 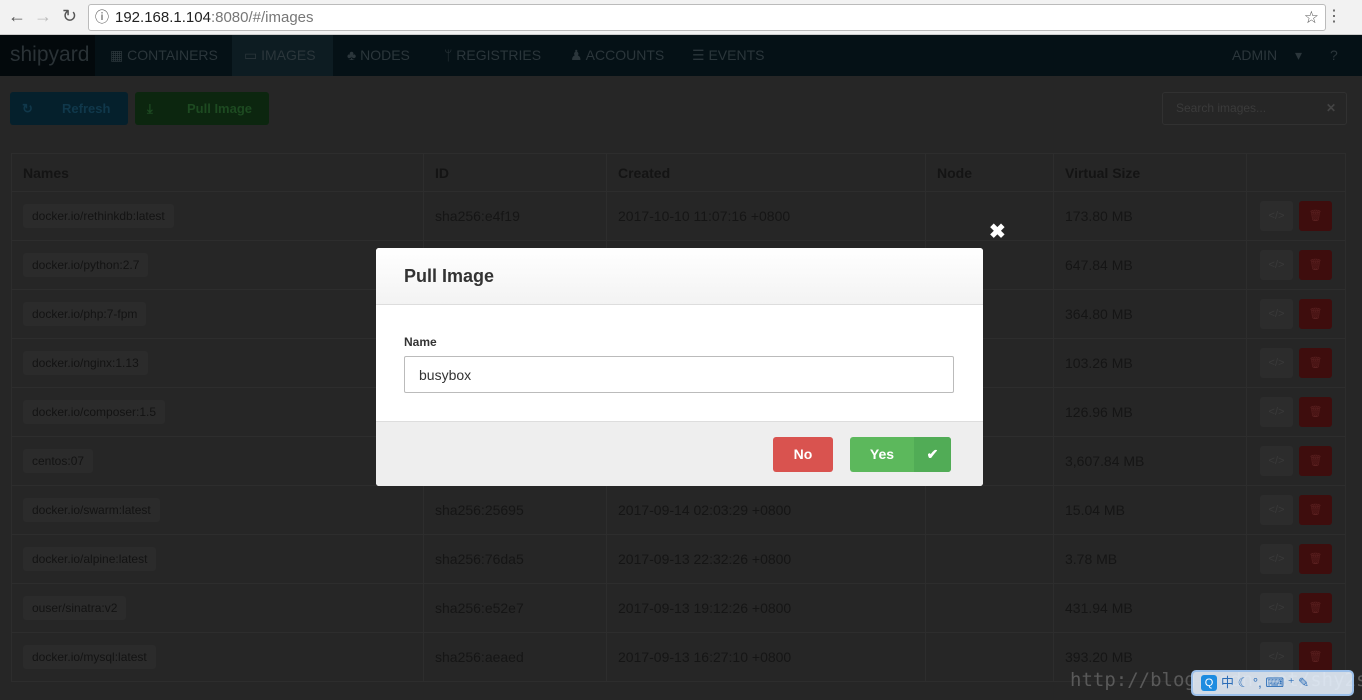 What do you see at coordinates (1150, 412) in the screenshot?
I see `image-size: 126.96 MB` at bounding box center [1150, 412].